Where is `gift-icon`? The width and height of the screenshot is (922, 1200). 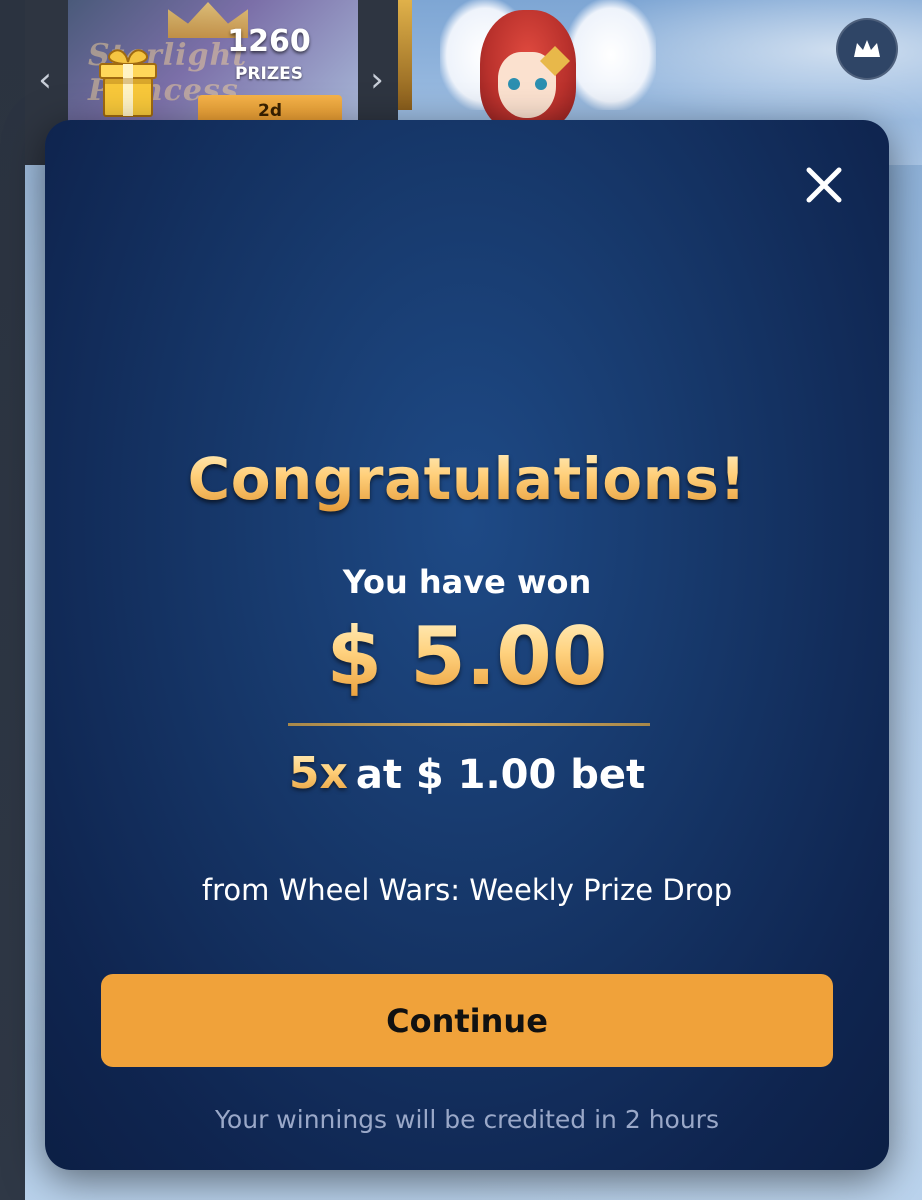
gift-icon is located at coordinates (128, 83).